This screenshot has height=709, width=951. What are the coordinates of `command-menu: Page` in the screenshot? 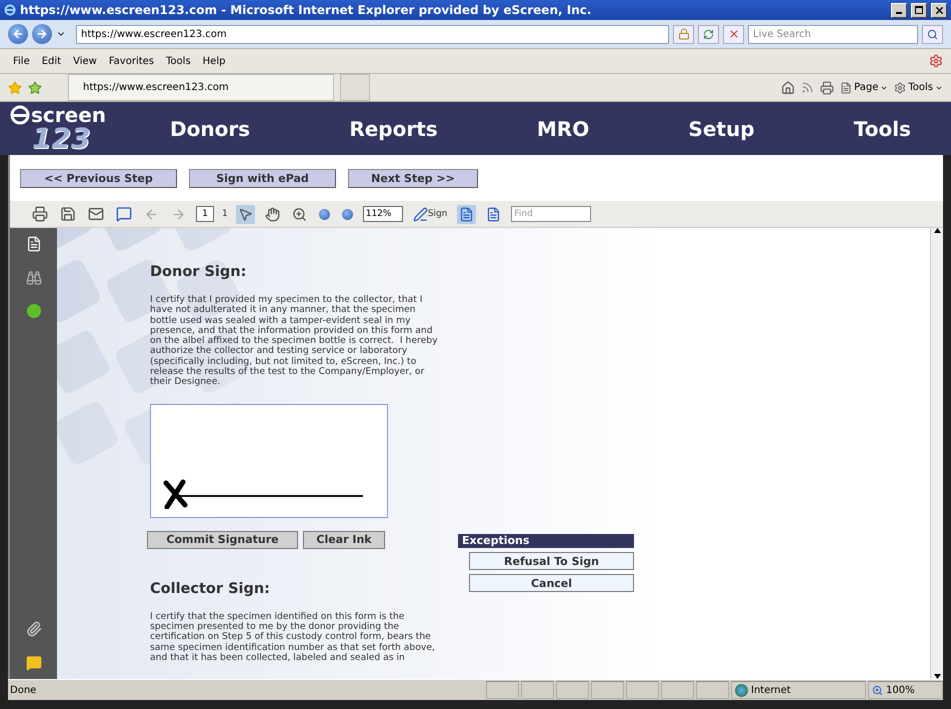 It's located at (864, 88).